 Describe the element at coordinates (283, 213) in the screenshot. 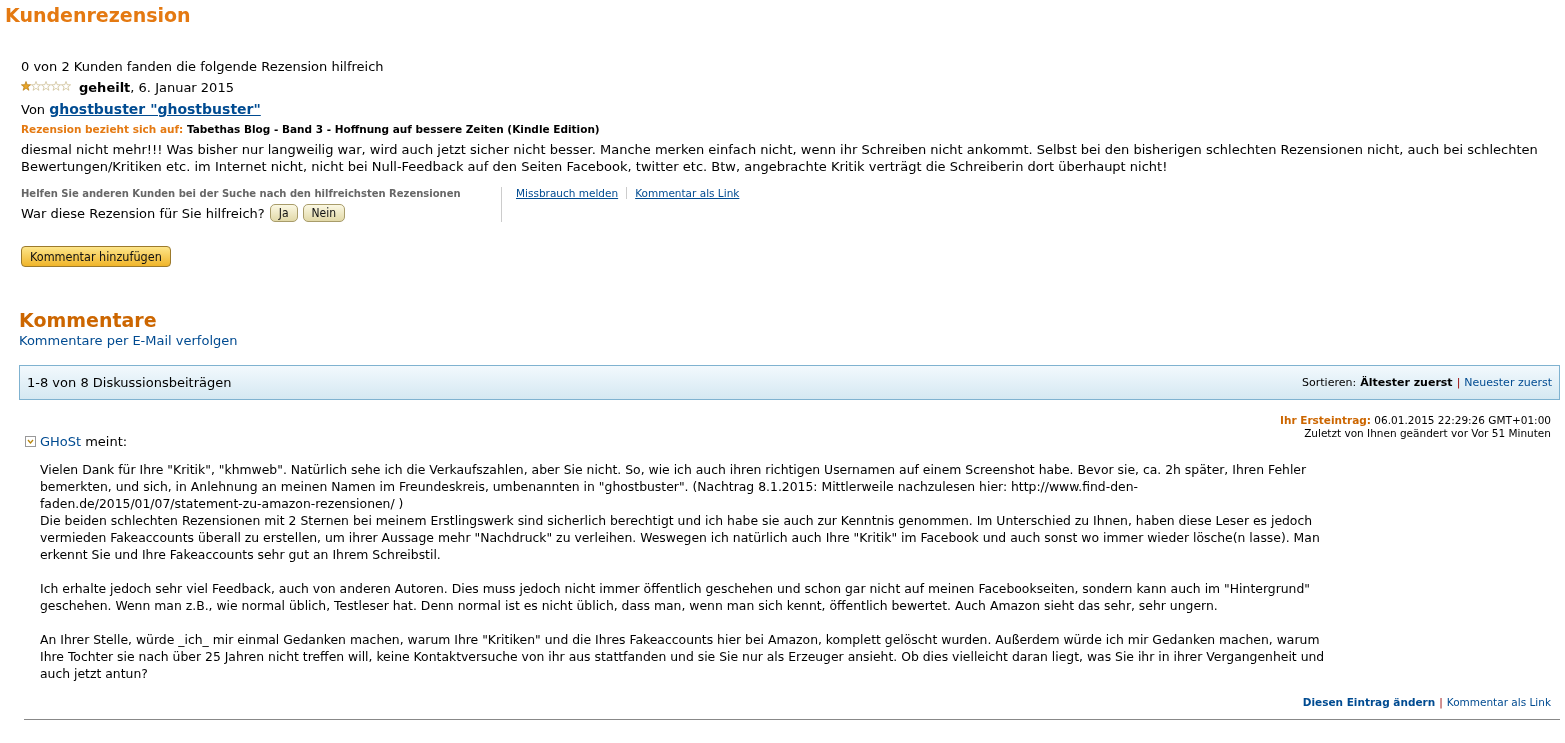

I see `vote-button: Ja` at that location.